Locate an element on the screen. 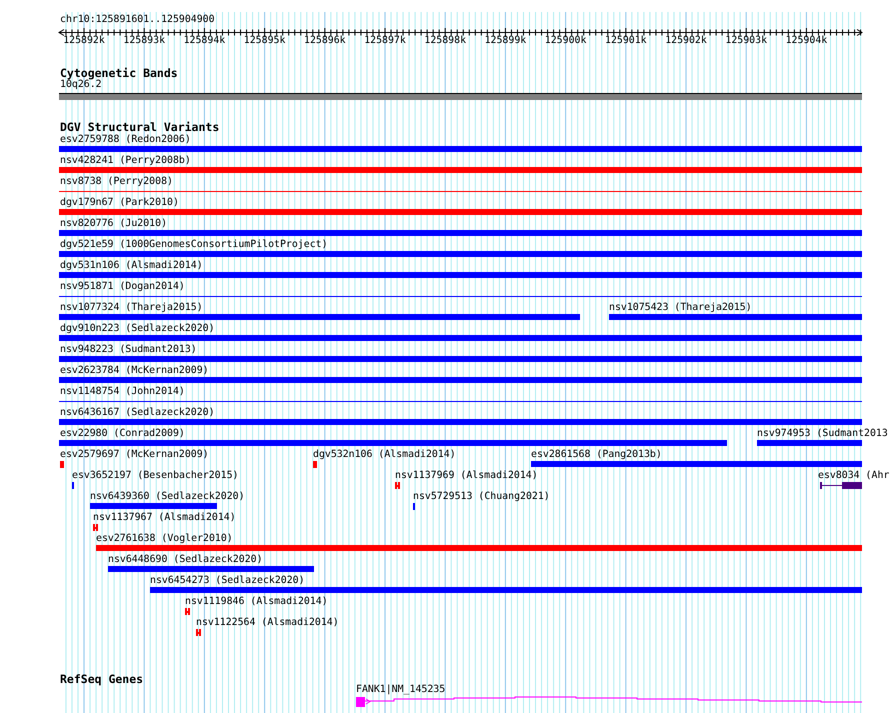 This screenshot has width=890, height=713. variant-label: nsv1119846 (Alsmadi2014) is located at coordinates (256, 602).